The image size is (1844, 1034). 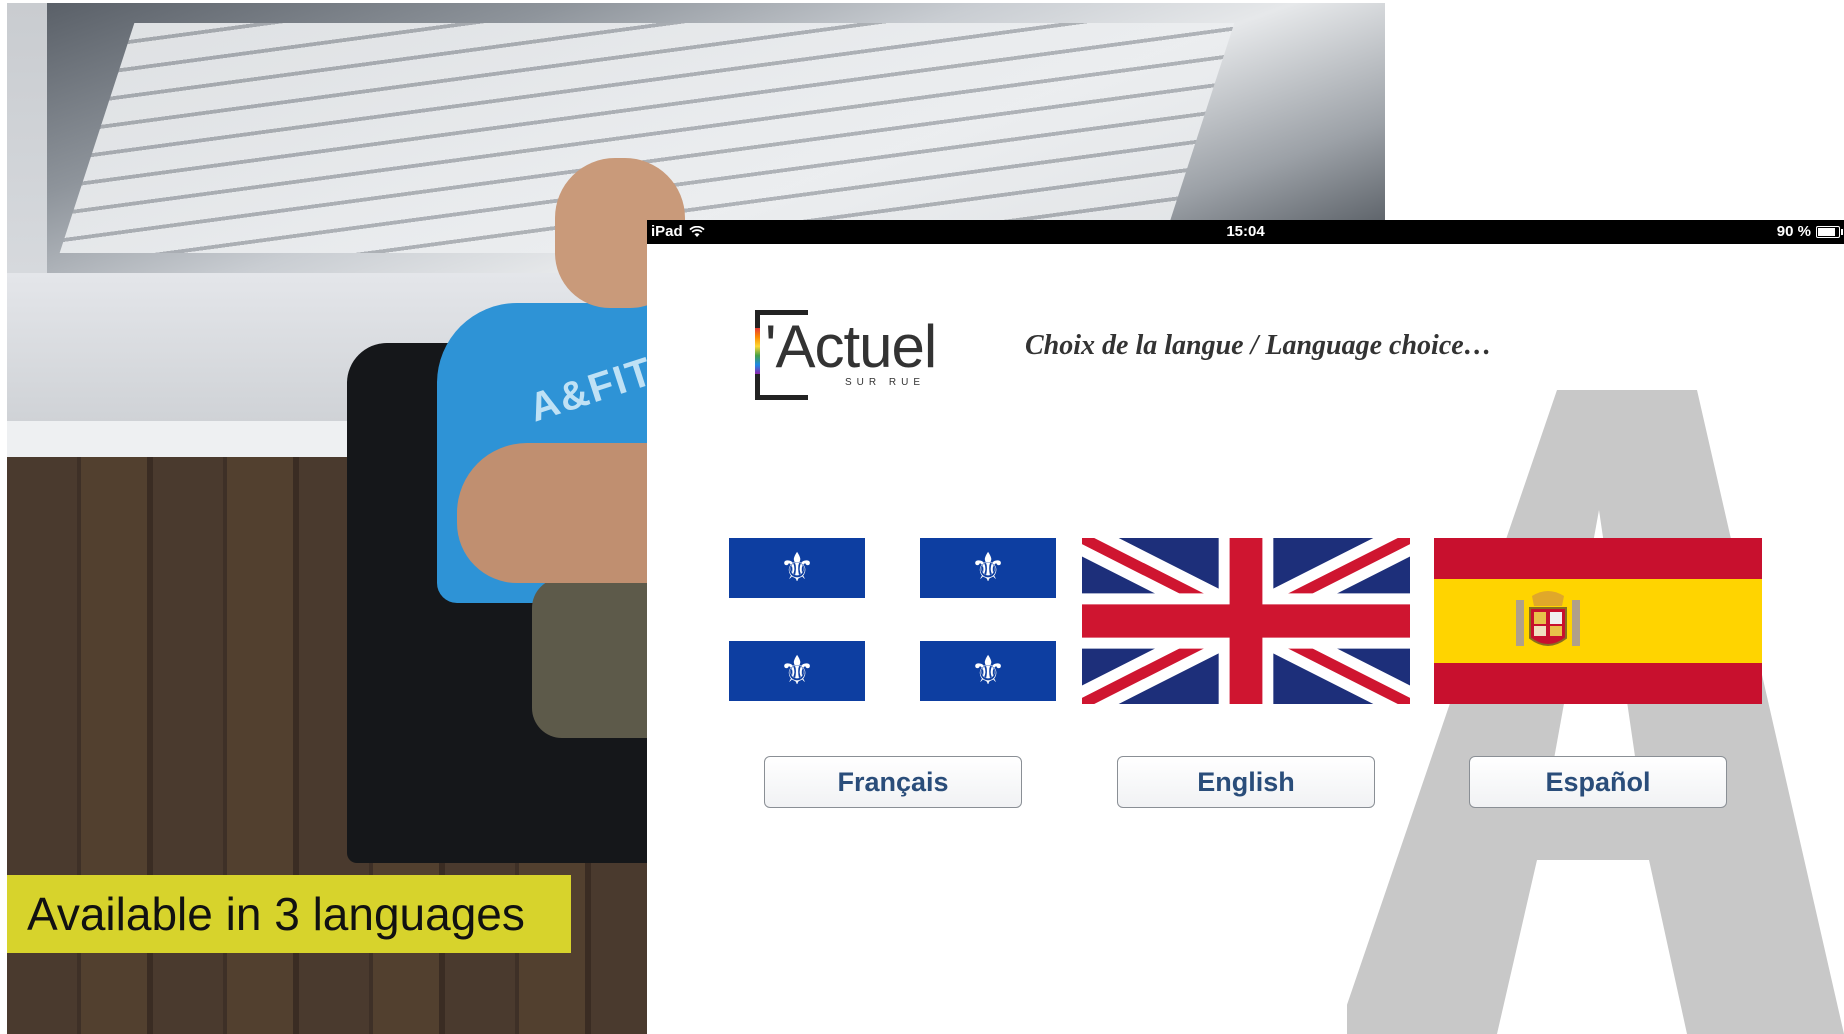 What do you see at coordinates (1829, 231) in the screenshot?
I see `battery-icon` at bounding box center [1829, 231].